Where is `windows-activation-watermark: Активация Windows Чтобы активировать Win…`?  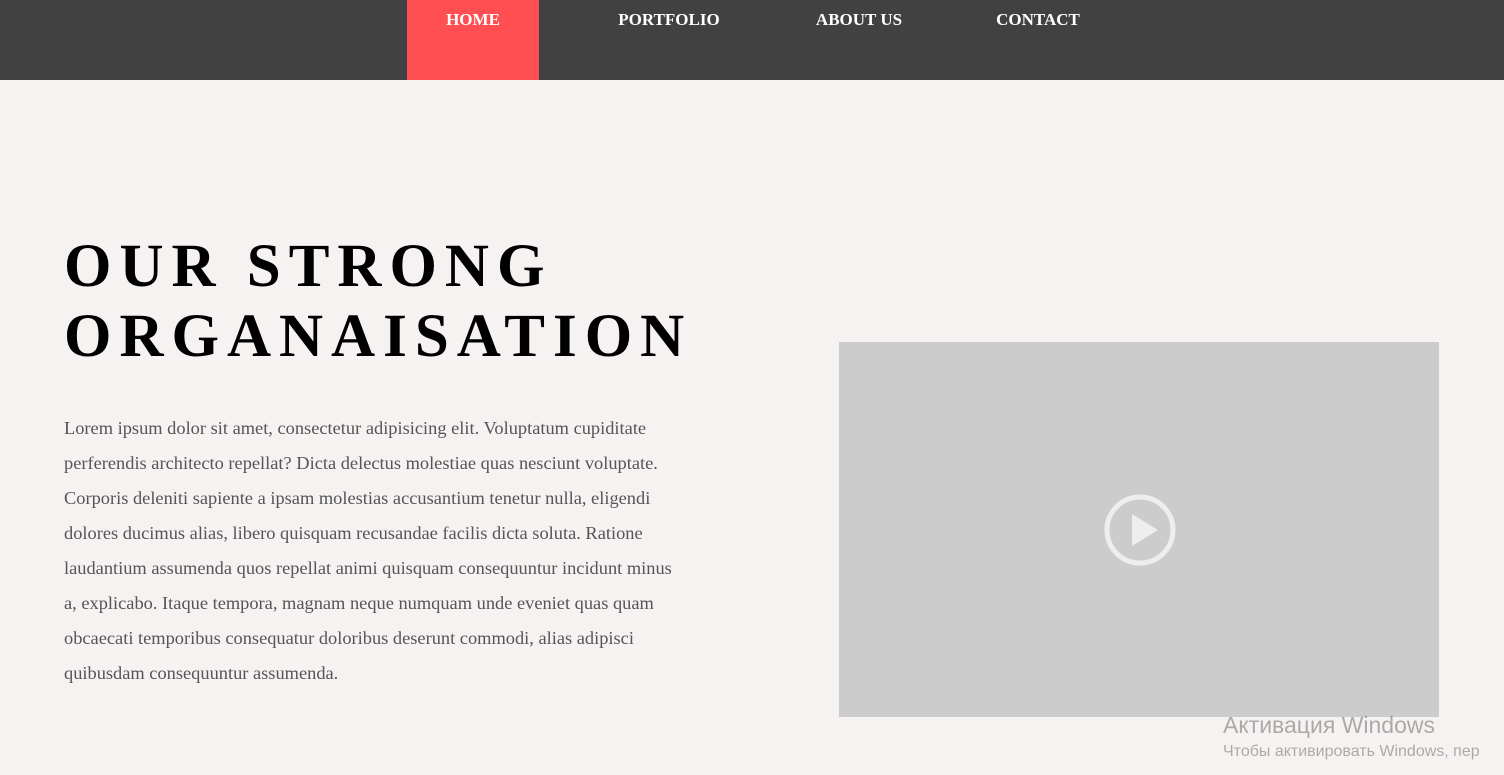 windows-activation-watermark: Активация Windows Чтобы активировать Win… is located at coordinates (1363, 742).